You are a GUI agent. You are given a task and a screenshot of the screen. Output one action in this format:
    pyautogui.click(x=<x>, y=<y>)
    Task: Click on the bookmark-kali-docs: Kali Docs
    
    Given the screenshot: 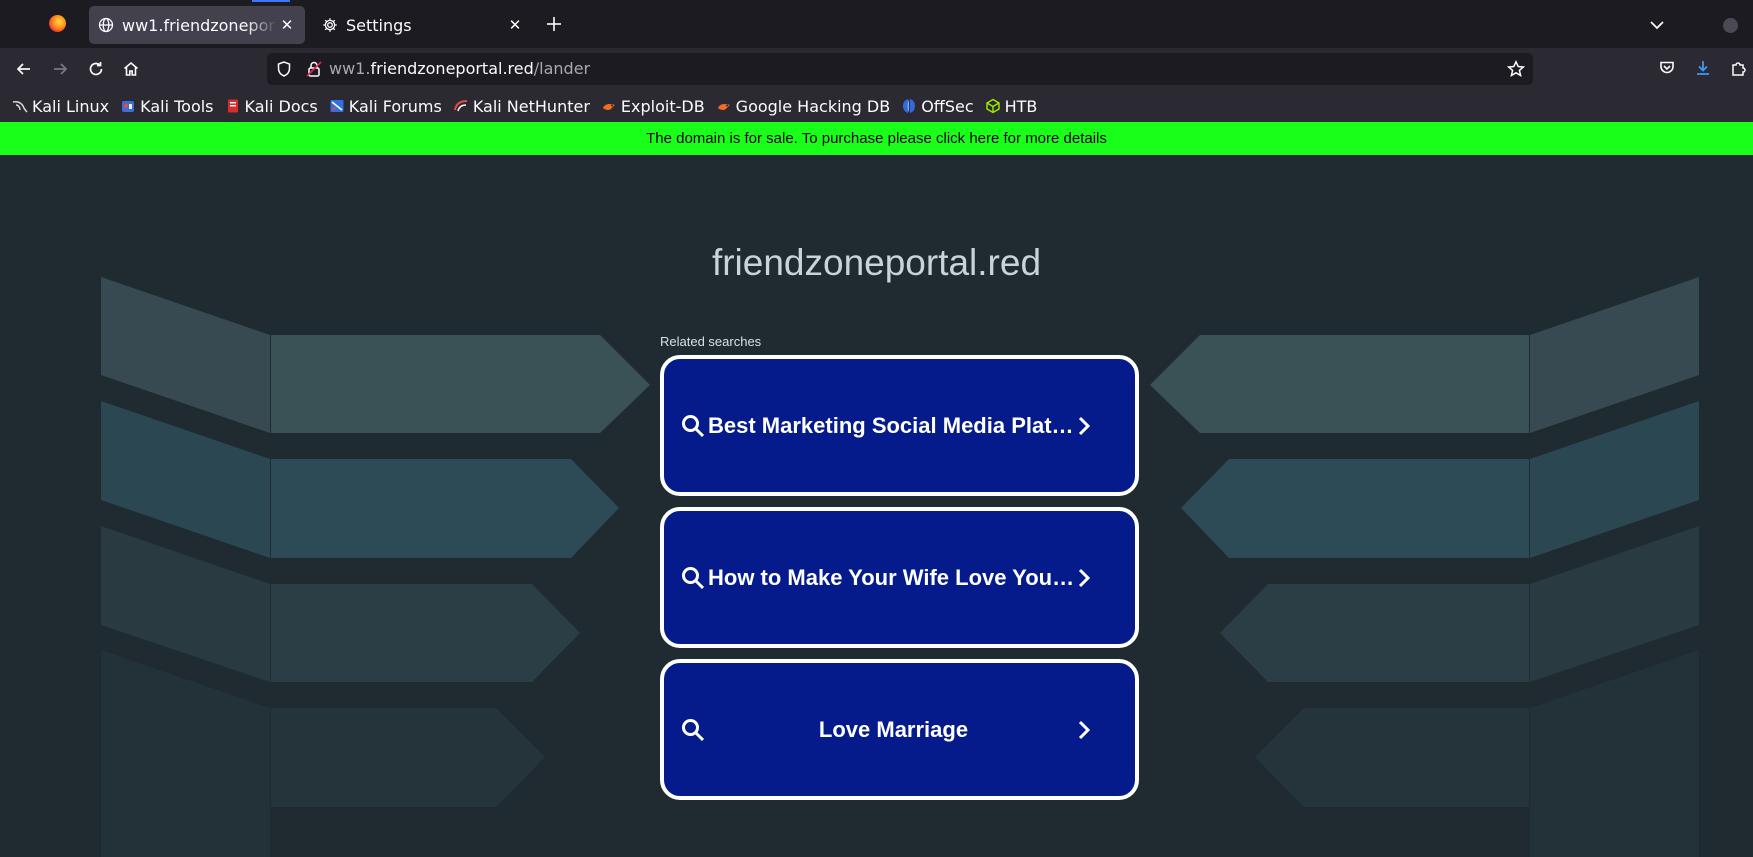 What is the action you would take?
    pyautogui.click(x=271, y=106)
    